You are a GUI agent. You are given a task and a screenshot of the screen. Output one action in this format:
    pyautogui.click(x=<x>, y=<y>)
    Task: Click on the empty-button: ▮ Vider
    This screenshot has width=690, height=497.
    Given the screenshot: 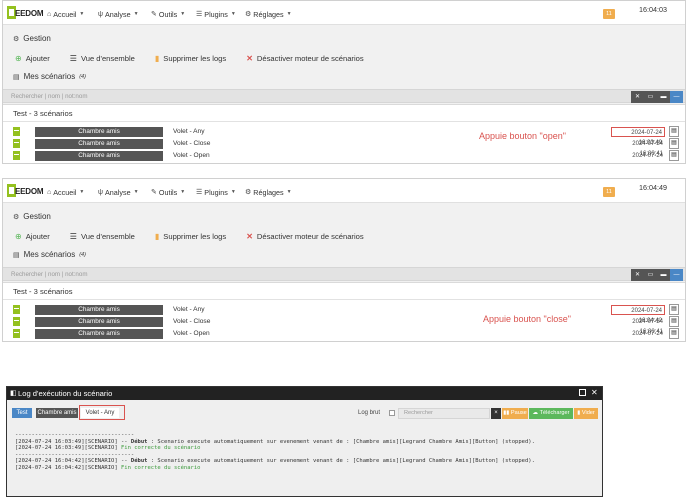 What is the action you would take?
    pyautogui.click(x=586, y=413)
    